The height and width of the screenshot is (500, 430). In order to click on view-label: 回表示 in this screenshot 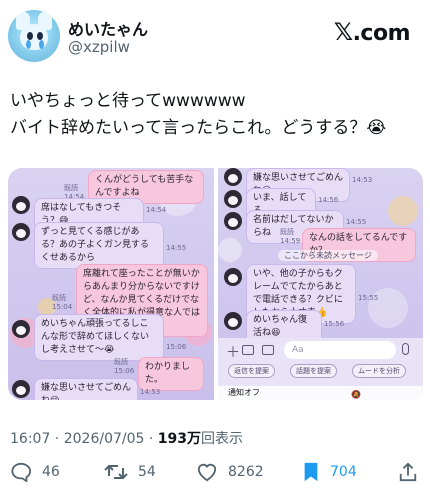, I will do `click(222, 439)`.